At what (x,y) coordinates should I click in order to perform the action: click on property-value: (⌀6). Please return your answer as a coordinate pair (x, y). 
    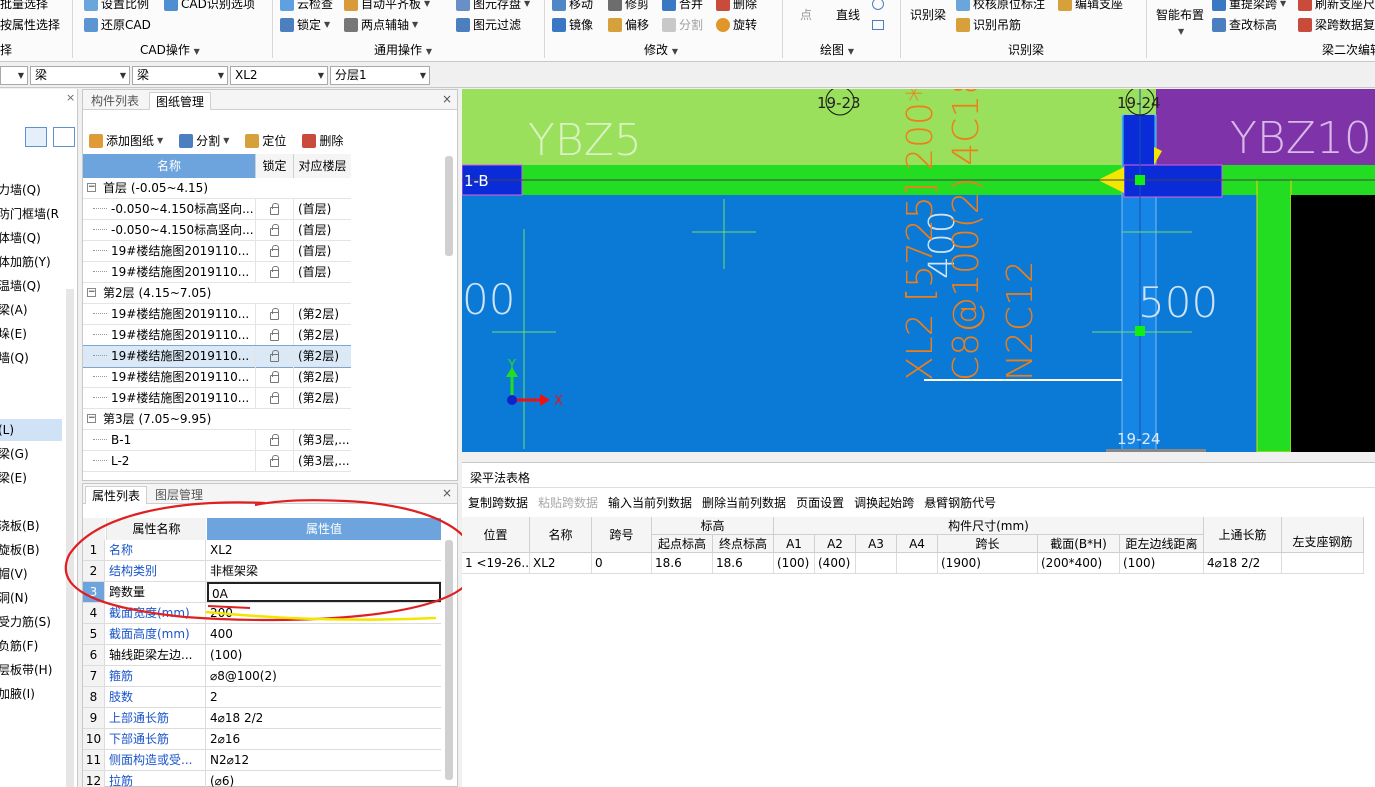
    Looking at the image, I should click on (324, 779).